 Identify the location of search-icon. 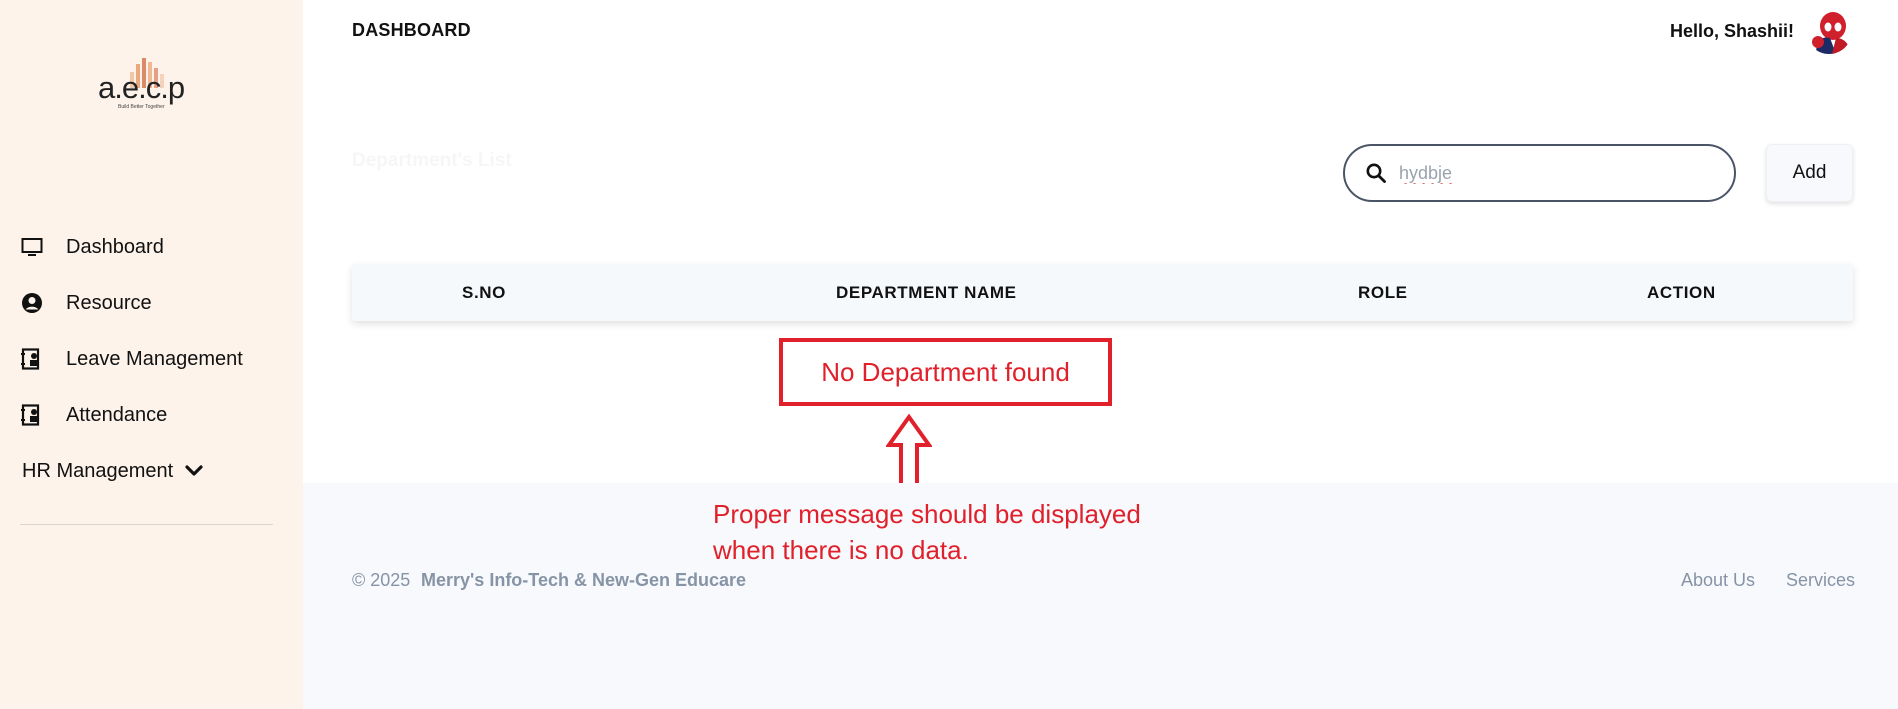
(1376, 173).